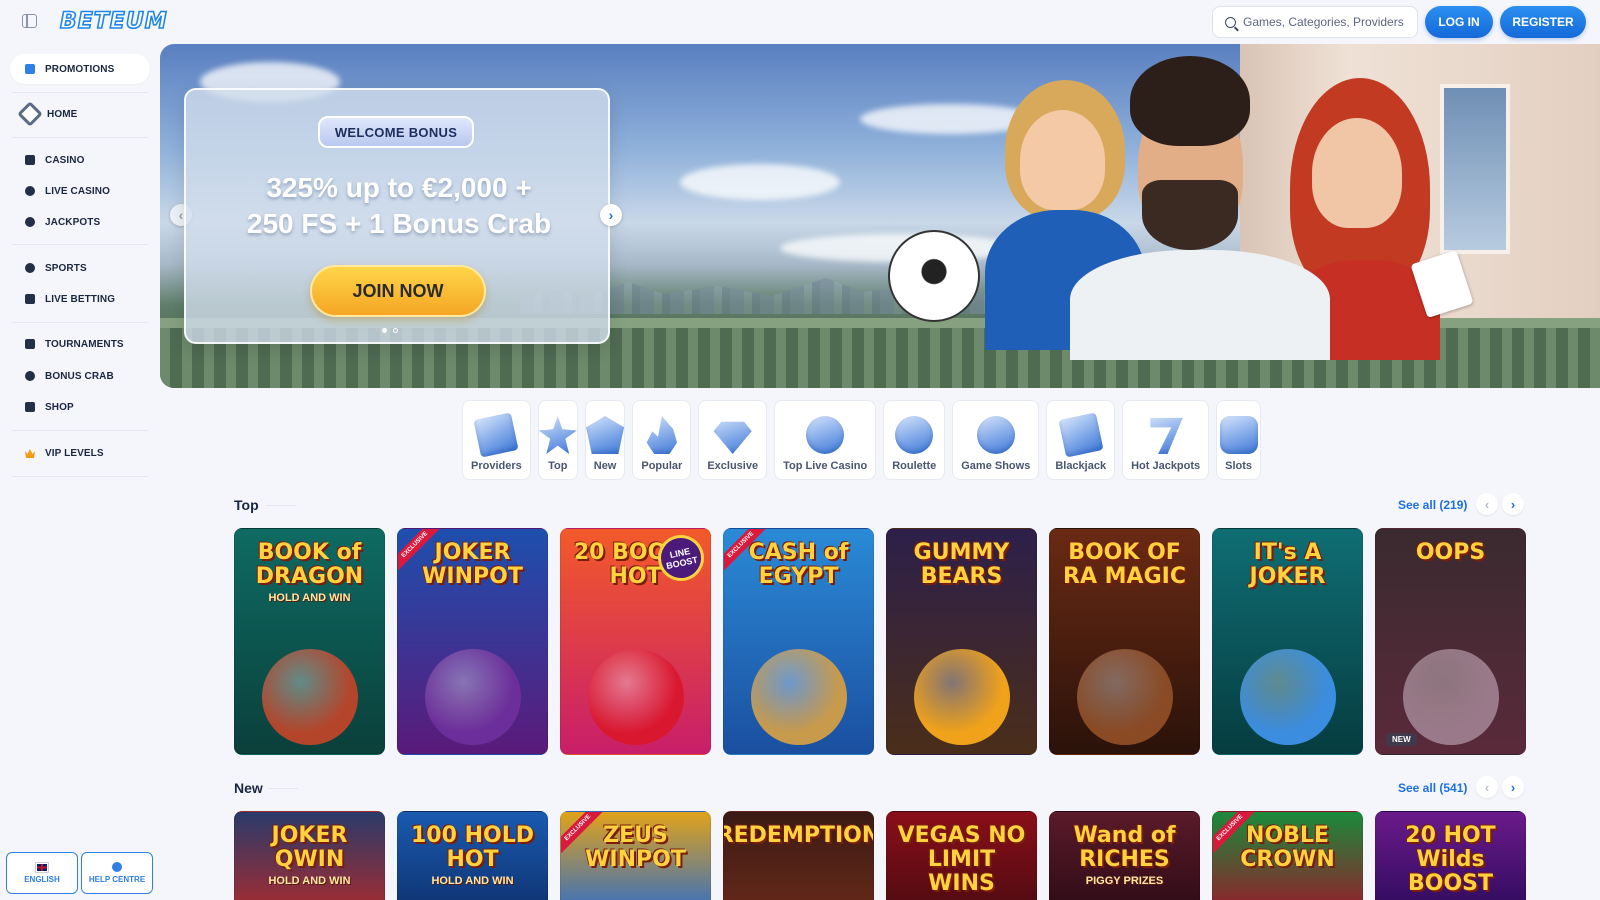 The image size is (1600, 900). What do you see at coordinates (605, 440) in the screenshot?
I see `category-new: New` at bounding box center [605, 440].